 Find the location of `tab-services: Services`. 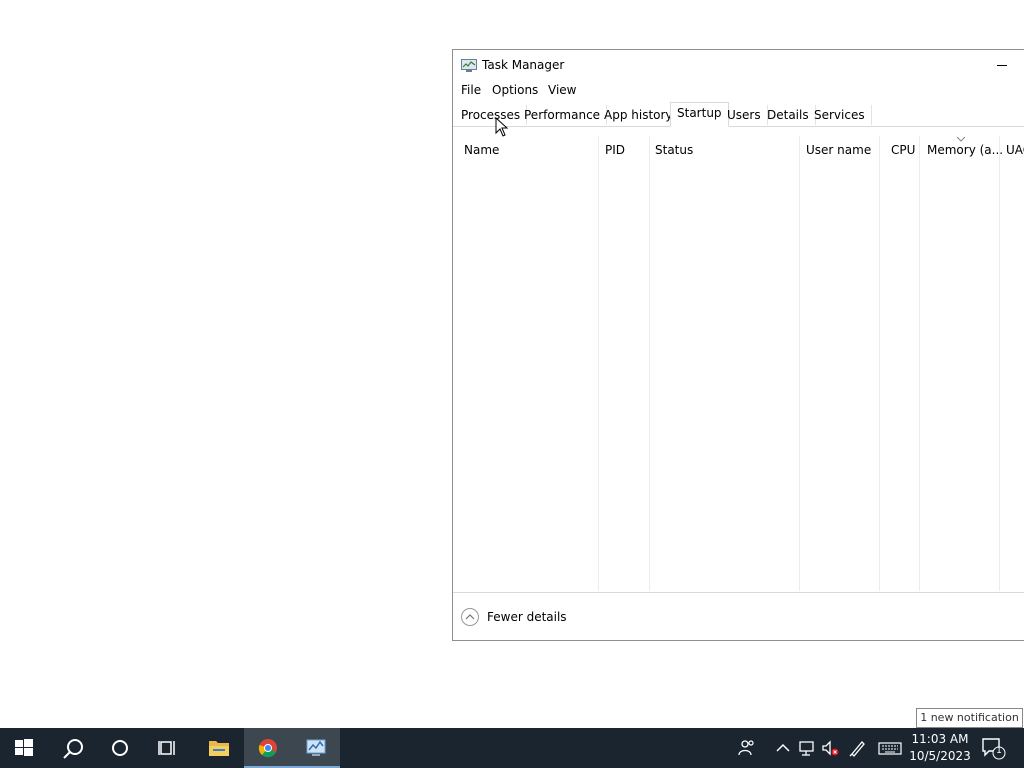

tab-services: Services is located at coordinates (840, 115).